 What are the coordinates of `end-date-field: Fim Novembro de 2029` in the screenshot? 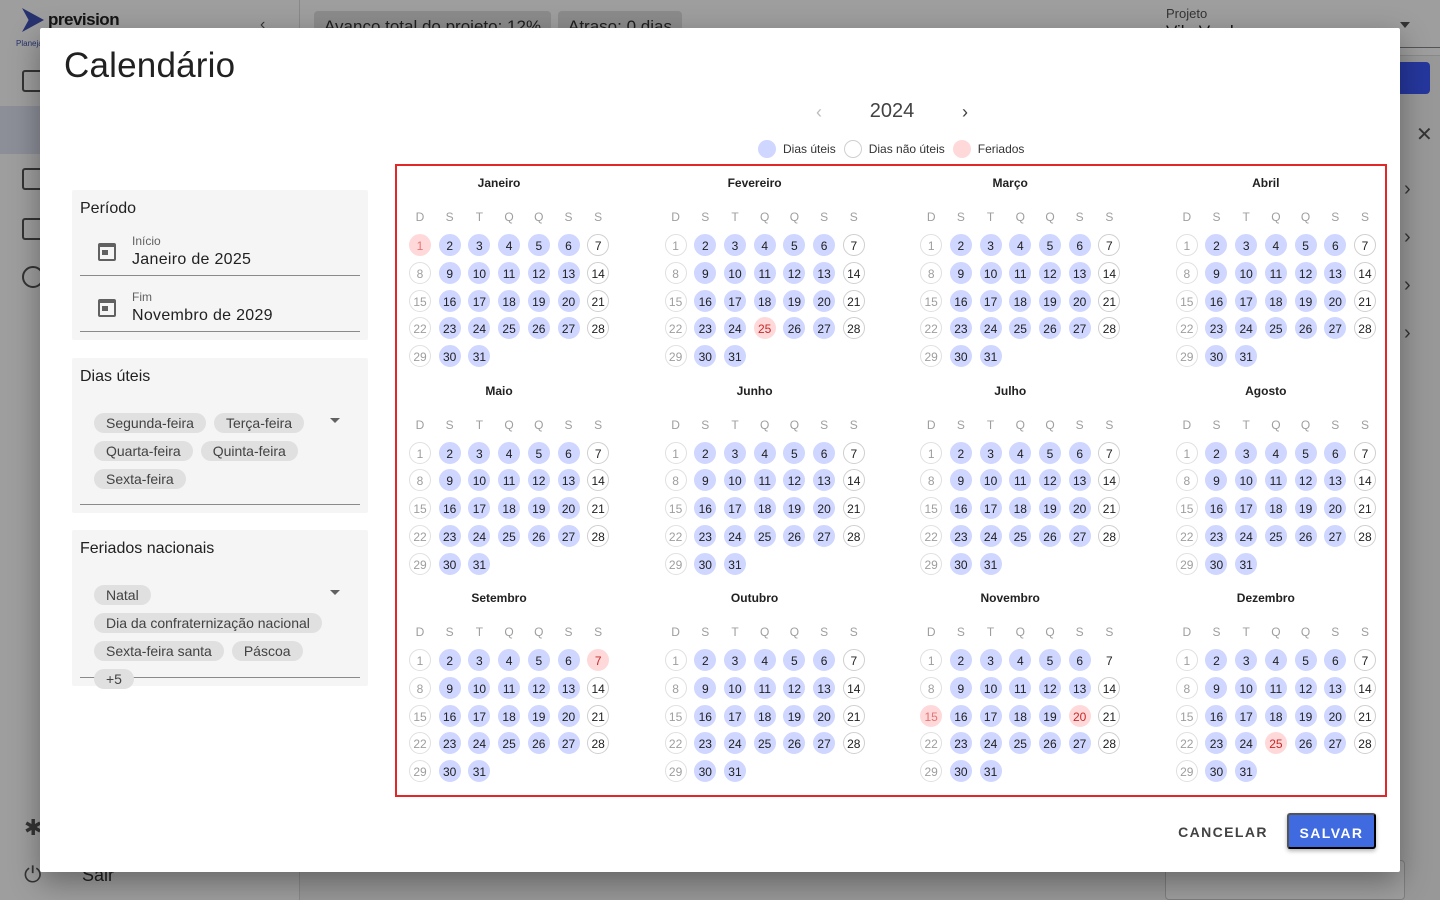 It's located at (220, 308).